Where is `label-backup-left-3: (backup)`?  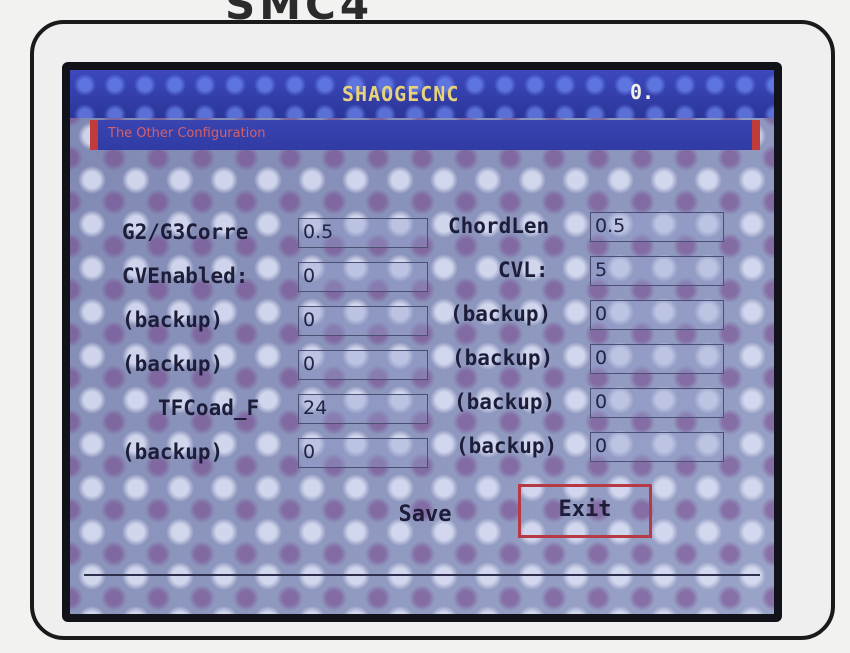 label-backup-left-3: (backup) is located at coordinates (173, 452).